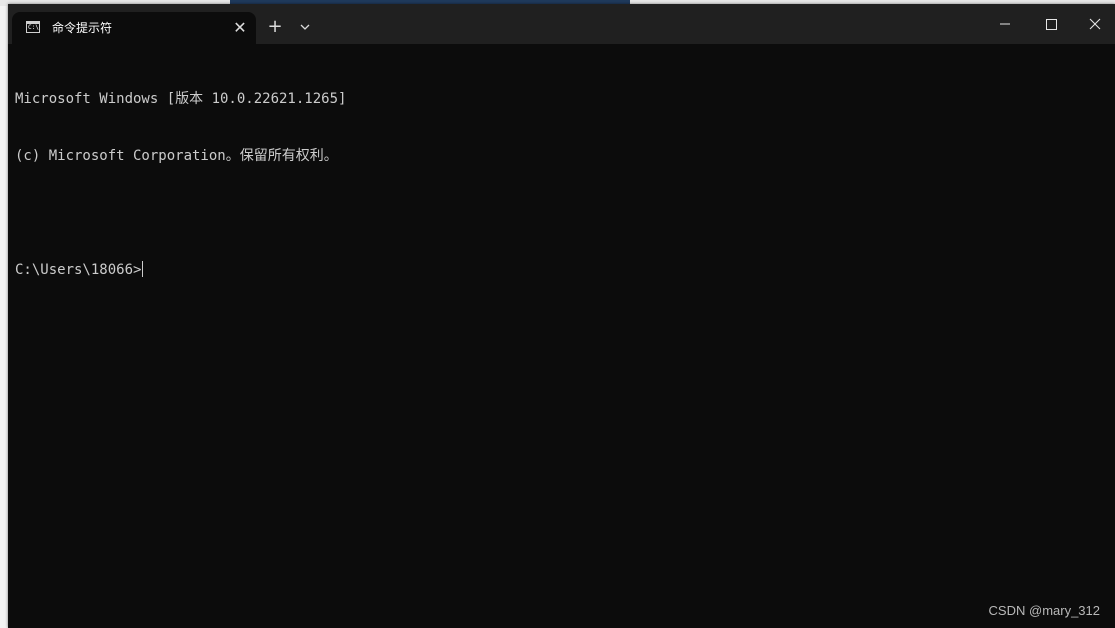 This screenshot has width=1115, height=628. I want to click on tab-dropdown-button, so click(305, 27).